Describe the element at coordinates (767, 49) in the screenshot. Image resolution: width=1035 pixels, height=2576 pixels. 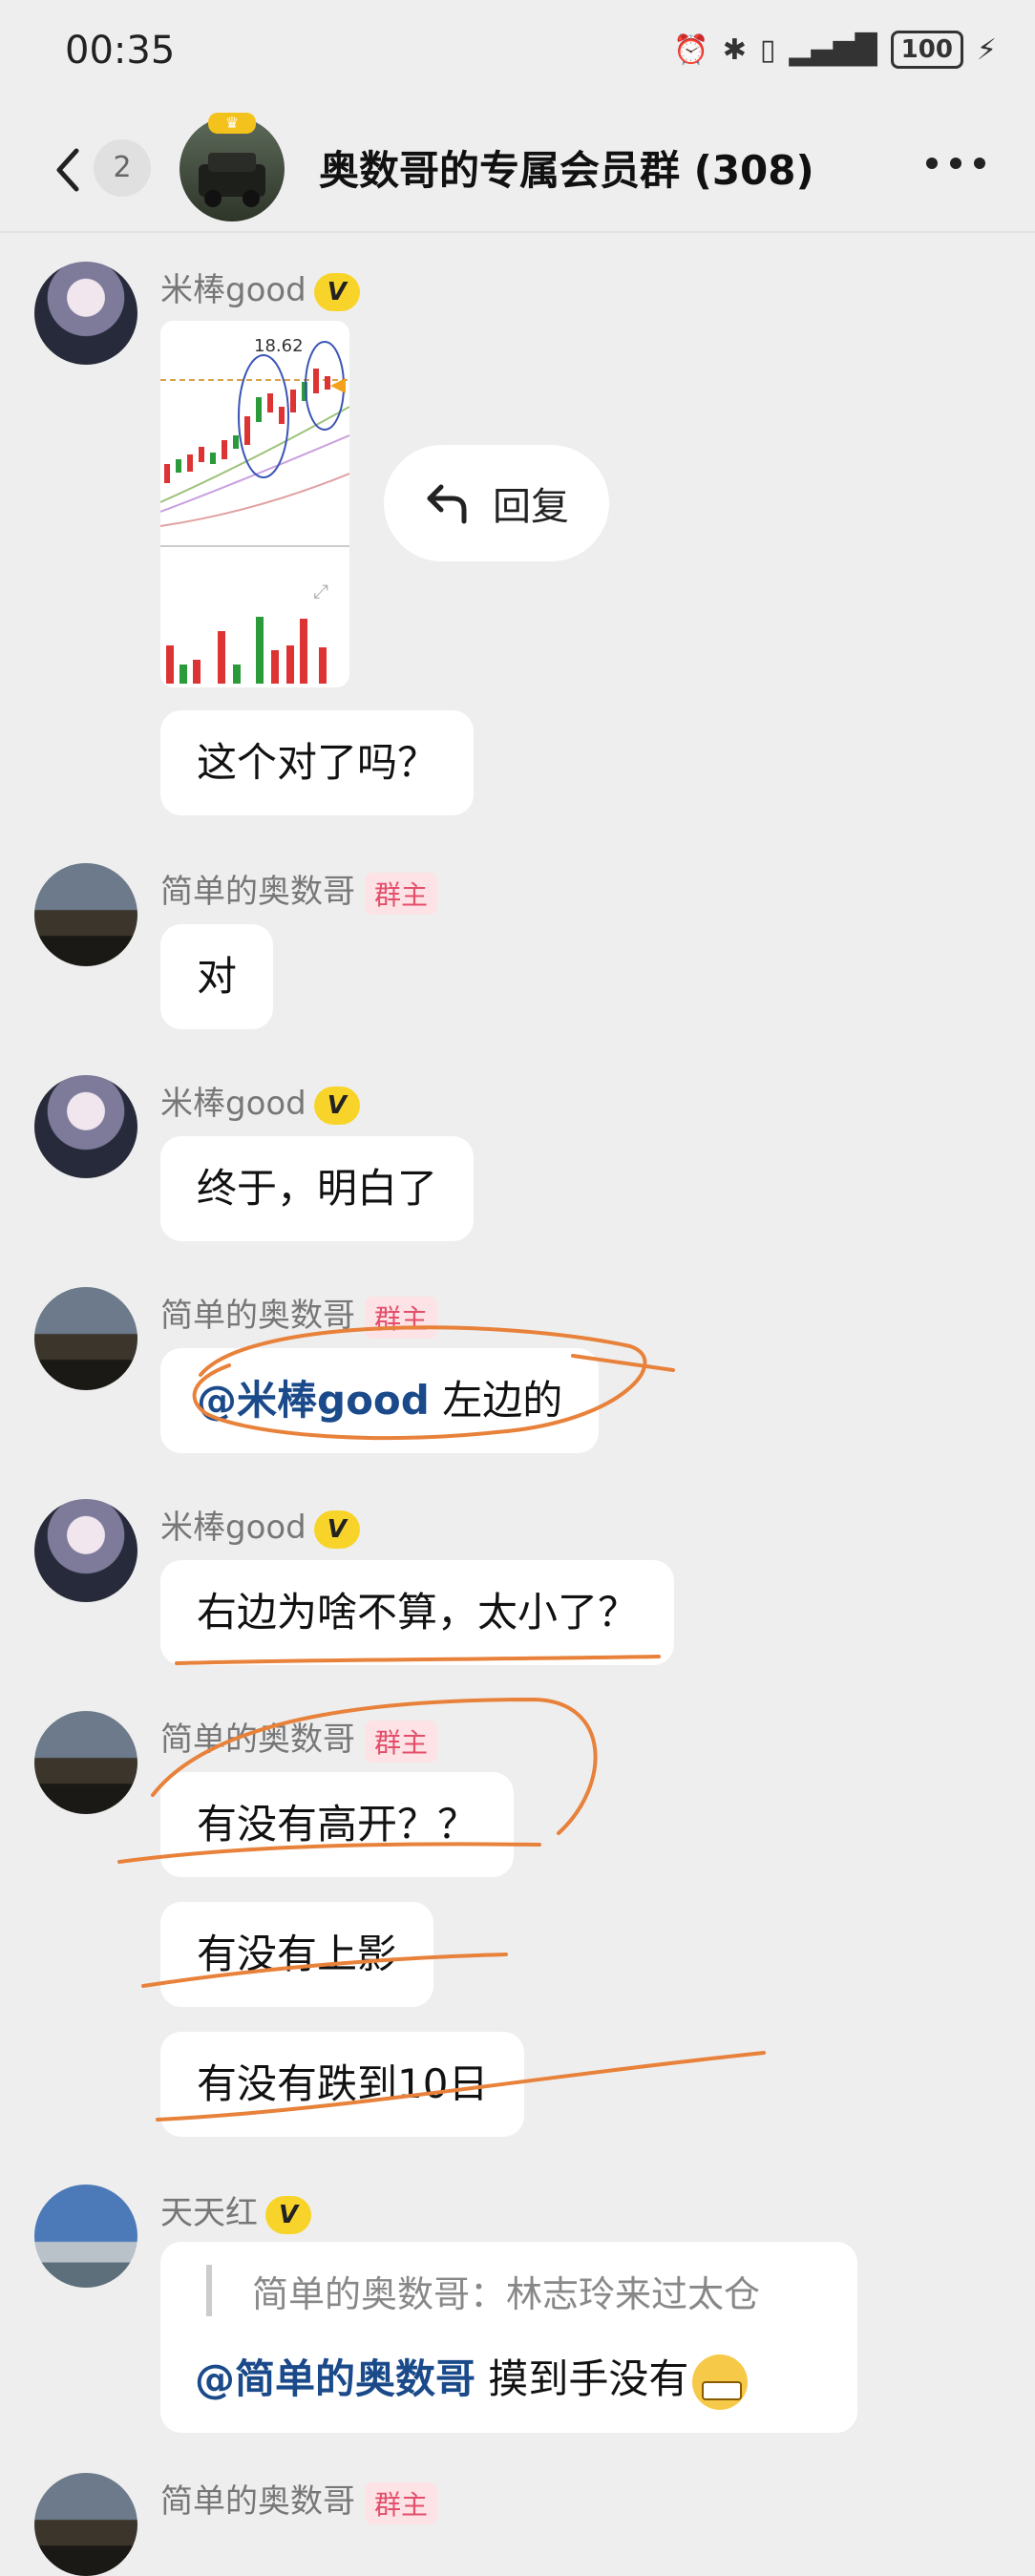
I see `vibrate-icon: ▯` at that location.